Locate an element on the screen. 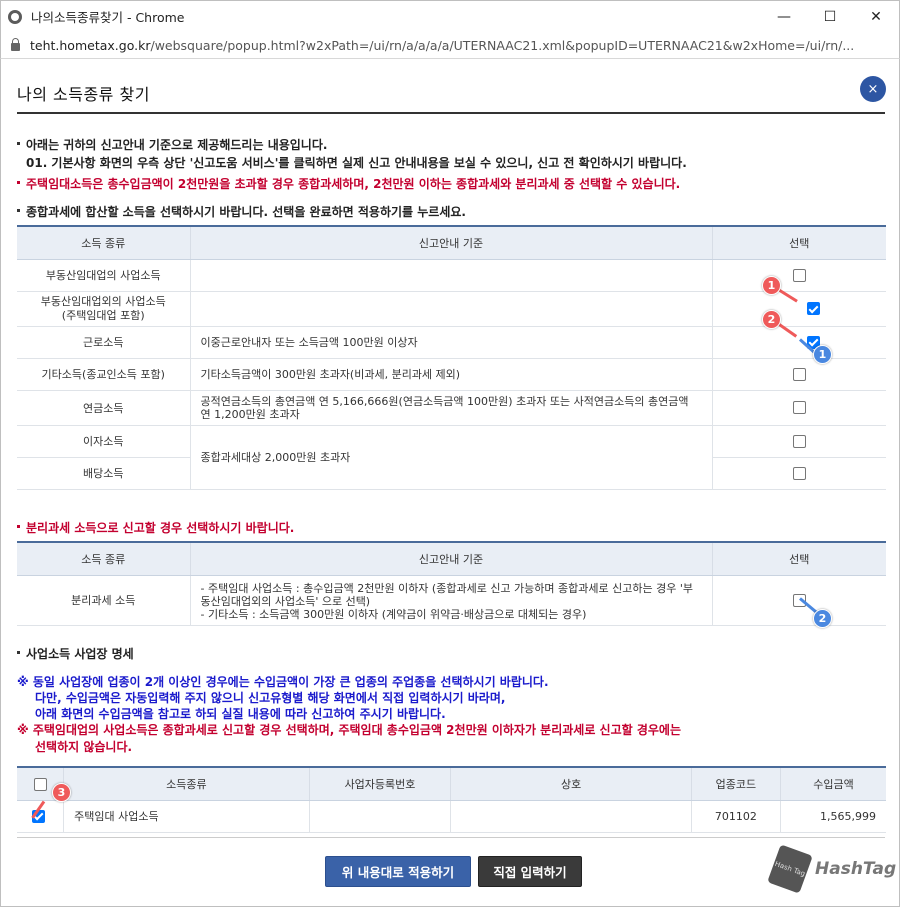  income-type-cell: 연금소득 is located at coordinates (103, 408).